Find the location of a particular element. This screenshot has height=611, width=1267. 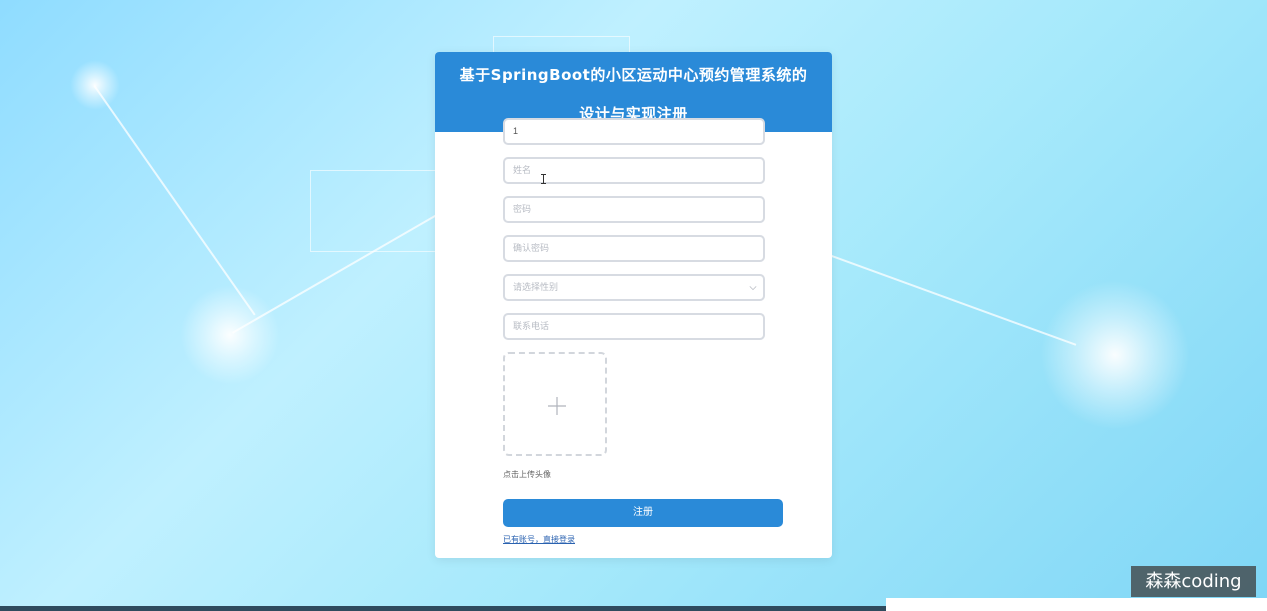

account-input: 1 is located at coordinates (634, 131).